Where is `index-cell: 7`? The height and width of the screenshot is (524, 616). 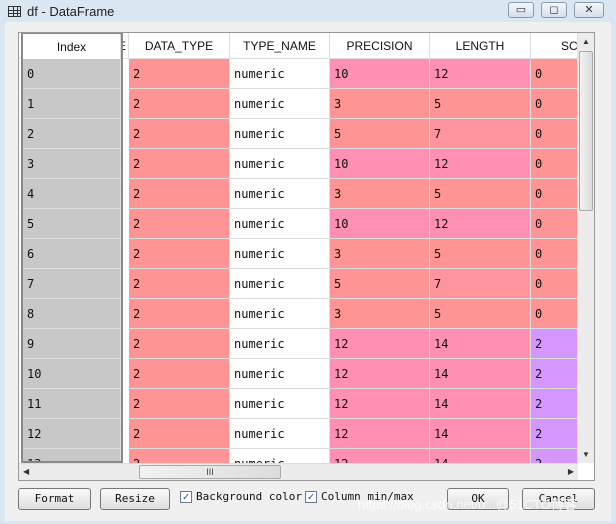
index-cell: 7 is located at coordinates (72, 284).